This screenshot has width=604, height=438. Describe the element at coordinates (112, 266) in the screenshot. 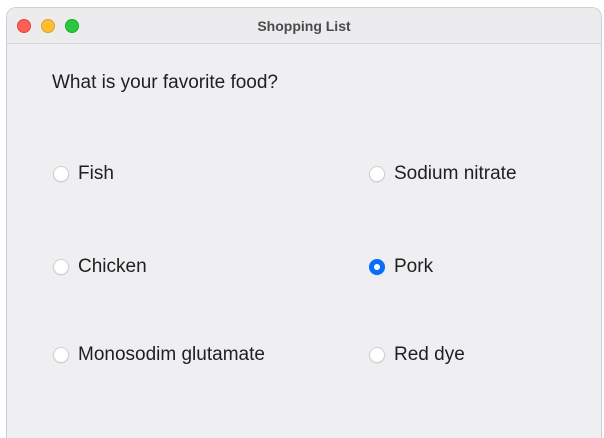

I see `option-label: Chicken` at that location.